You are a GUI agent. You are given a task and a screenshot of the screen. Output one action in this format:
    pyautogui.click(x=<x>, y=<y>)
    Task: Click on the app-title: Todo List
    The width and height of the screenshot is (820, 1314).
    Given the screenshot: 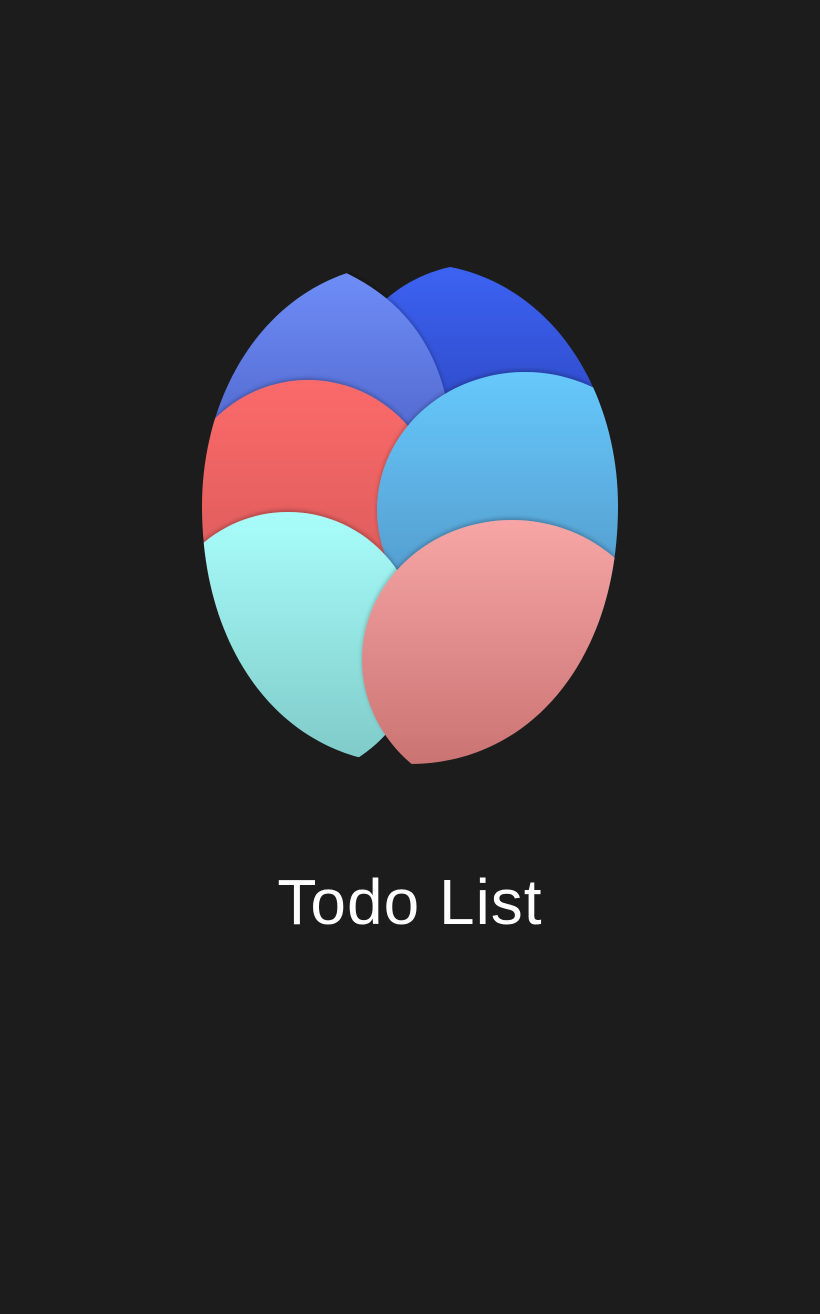 What is the action you would take?
    pyautogui.click(x=410, y=902)
    